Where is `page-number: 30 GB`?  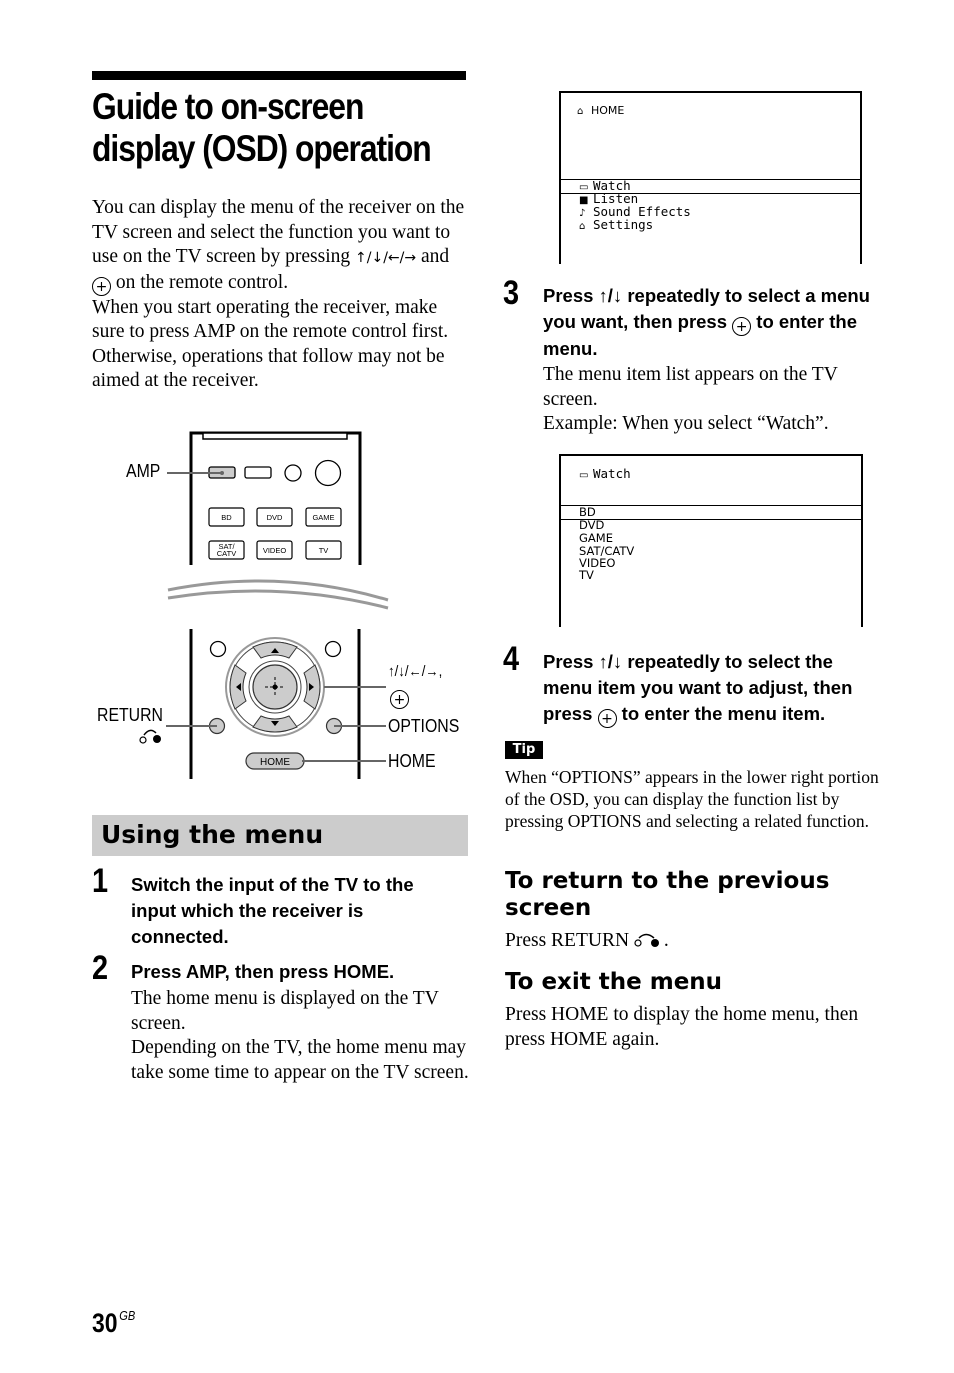
page-number: 30 GB is located at coordinates (113, 1323).